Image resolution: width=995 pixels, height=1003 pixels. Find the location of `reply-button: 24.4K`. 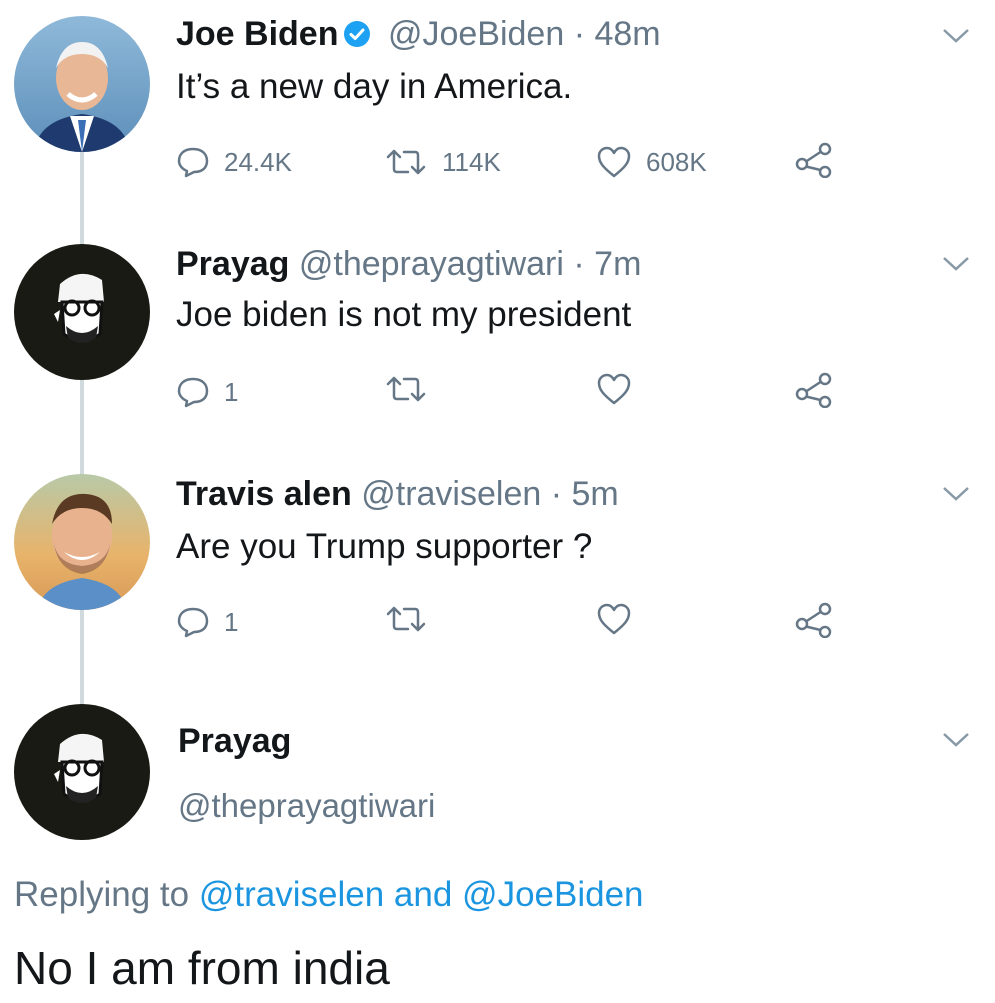

reply-button: 24.4K is located at coordinates (234, 162).